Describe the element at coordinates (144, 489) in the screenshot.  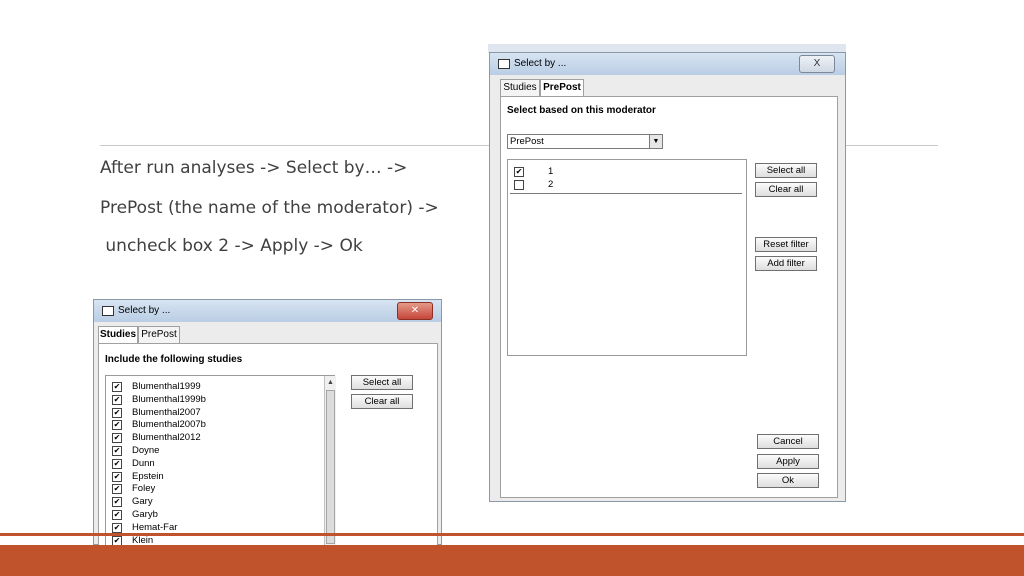
I see `list-item-label: Foley` at that location.